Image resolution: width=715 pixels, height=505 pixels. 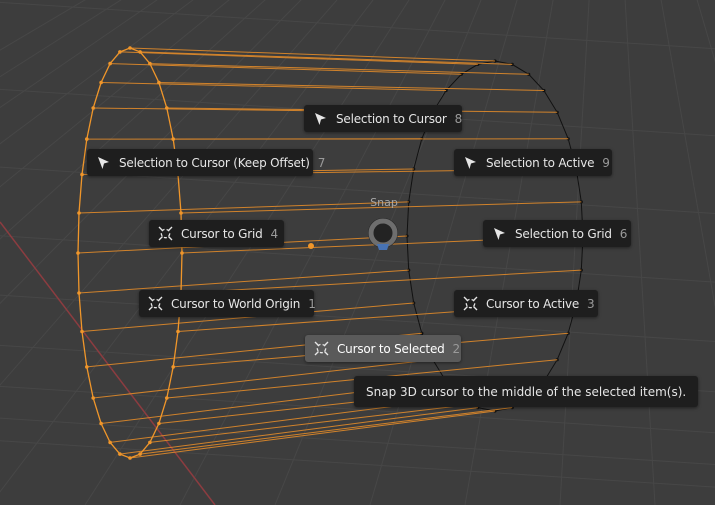 What do you see at coordinates (391, 118) in the screenshot?
I see `pie-item-label: Selection to Cursor` at bounding box center [391, 118].